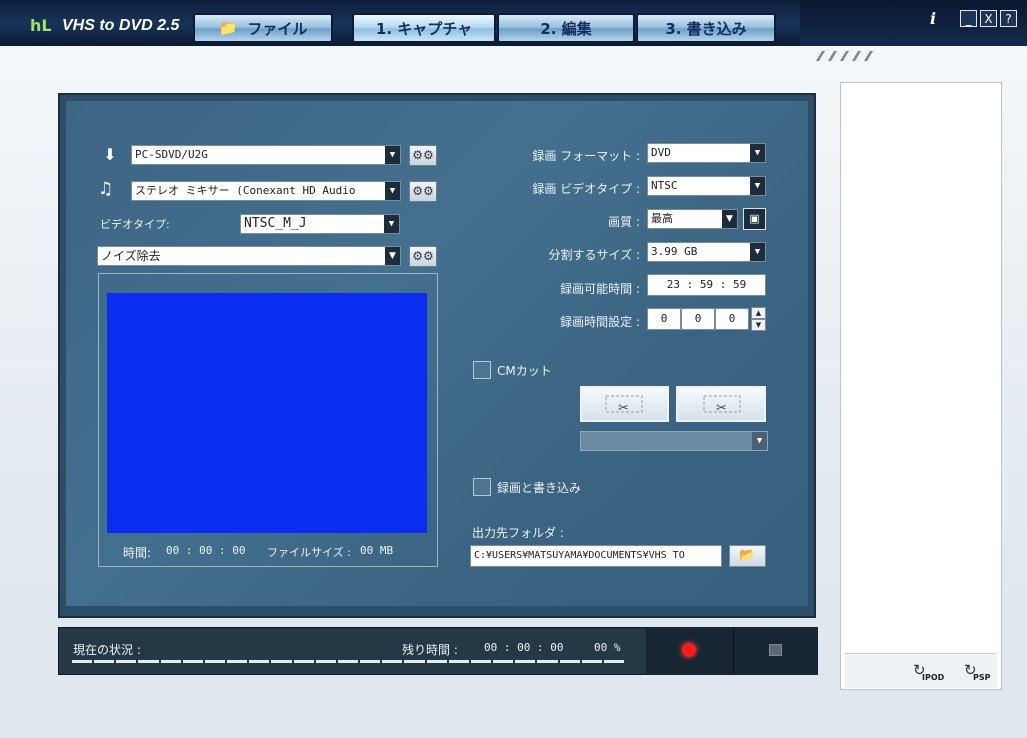 Image resolution: width=1027 pixels, height=738 pixels. Describe the element at coordinates (107, 650) in the screenshot. I see `current-status-label: 現在の状況 :` at that location.